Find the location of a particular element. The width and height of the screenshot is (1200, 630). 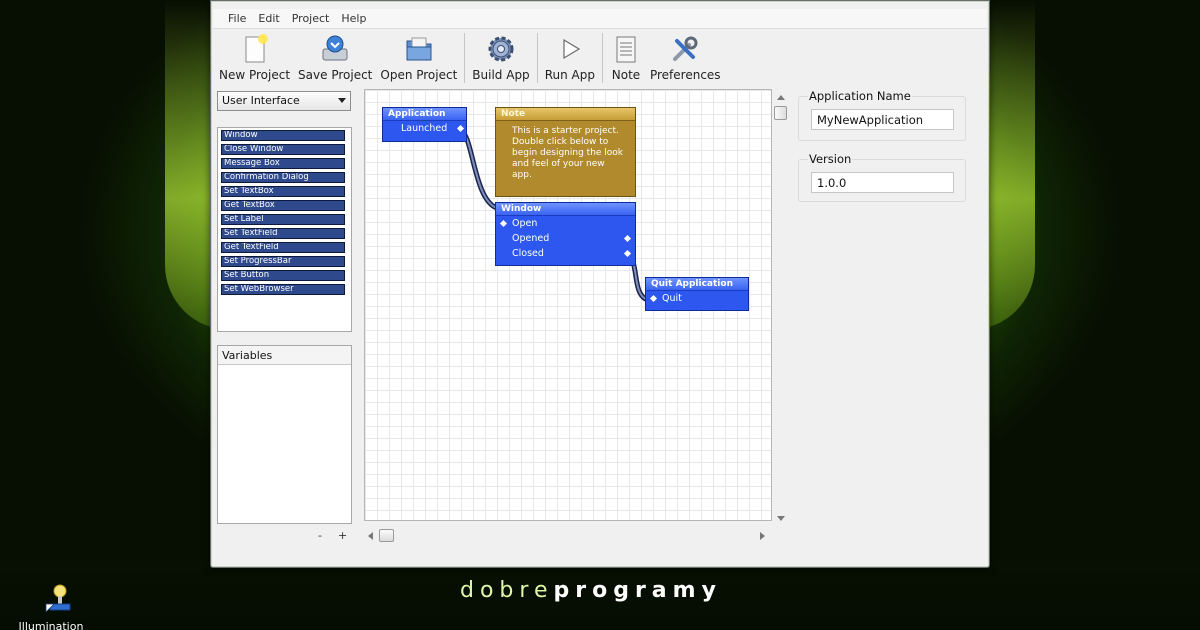

open-port: Open is located at coordinates (565, 223).